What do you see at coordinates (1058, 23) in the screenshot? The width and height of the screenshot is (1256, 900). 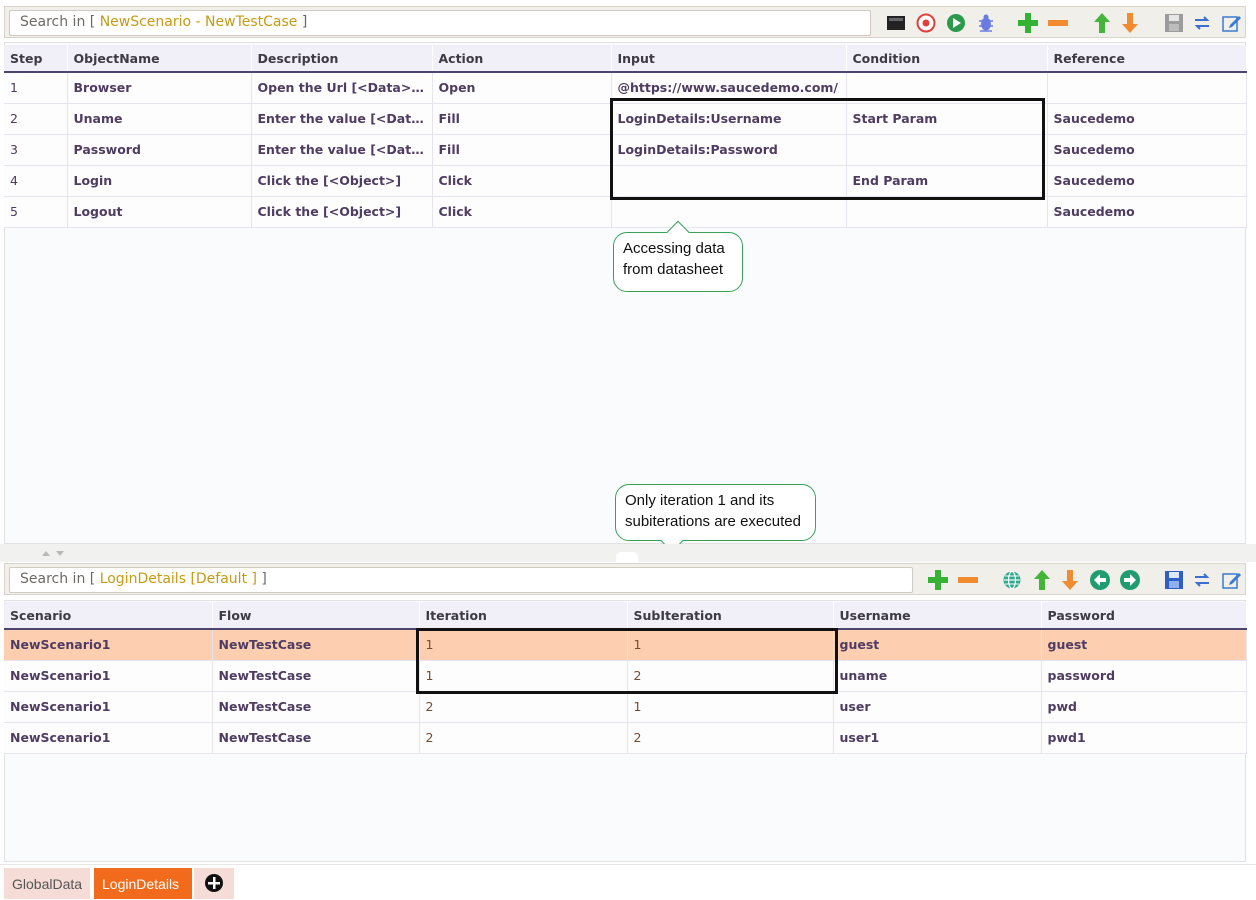 I see `remove-step-icon` at bounding box center [1058, 23].